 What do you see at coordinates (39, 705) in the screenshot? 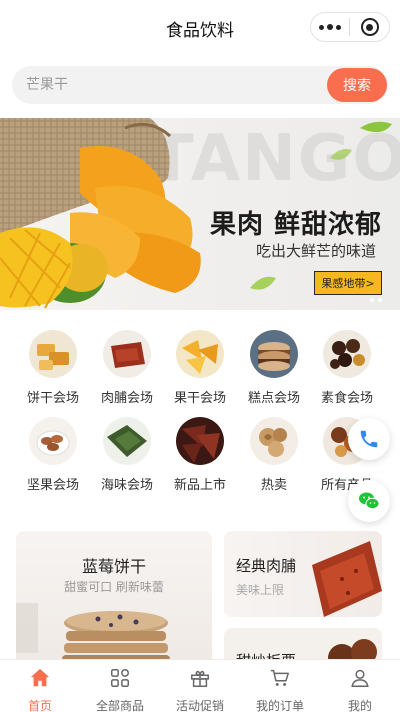
I see `tab-label: 首页` at bounding box center [39, 705].